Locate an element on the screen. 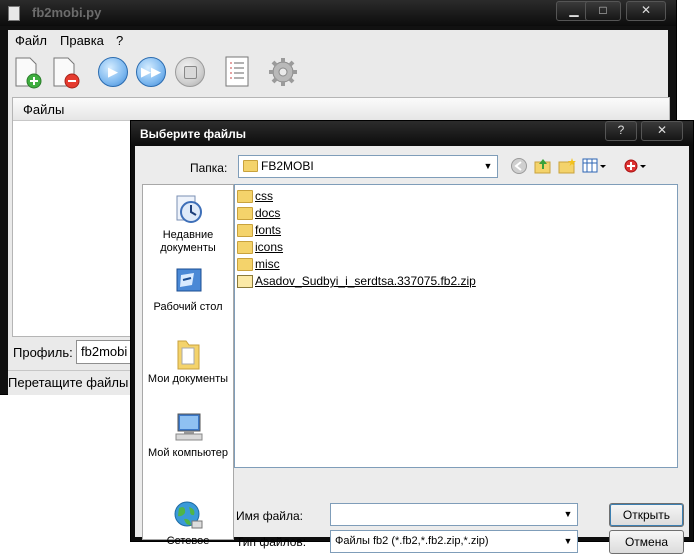 The width and height of the screenshot is (695, 554). new-folder-icon is located at coordinates (567, 166).